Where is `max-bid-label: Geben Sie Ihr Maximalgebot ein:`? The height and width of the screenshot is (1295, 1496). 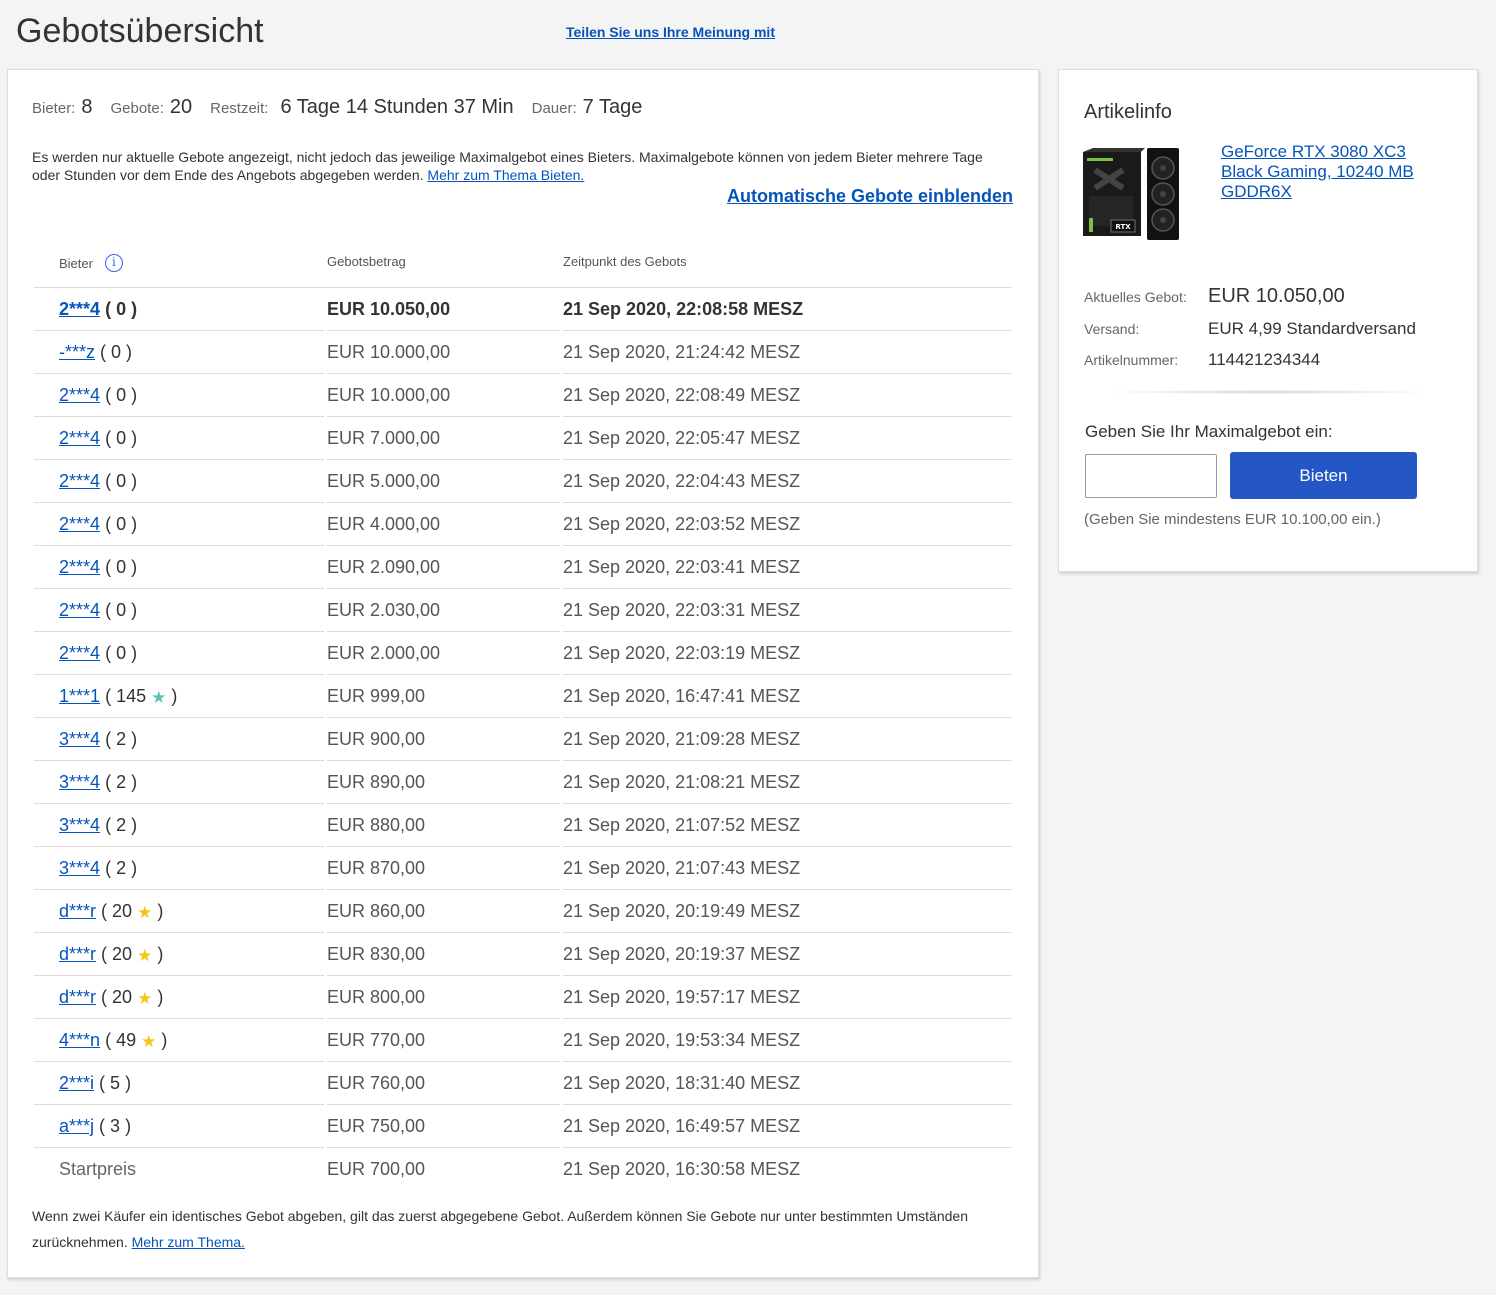 max-bid-label: Geben Sie Ihr Maximalgebot ein: is located at coordinates (1209, 431).